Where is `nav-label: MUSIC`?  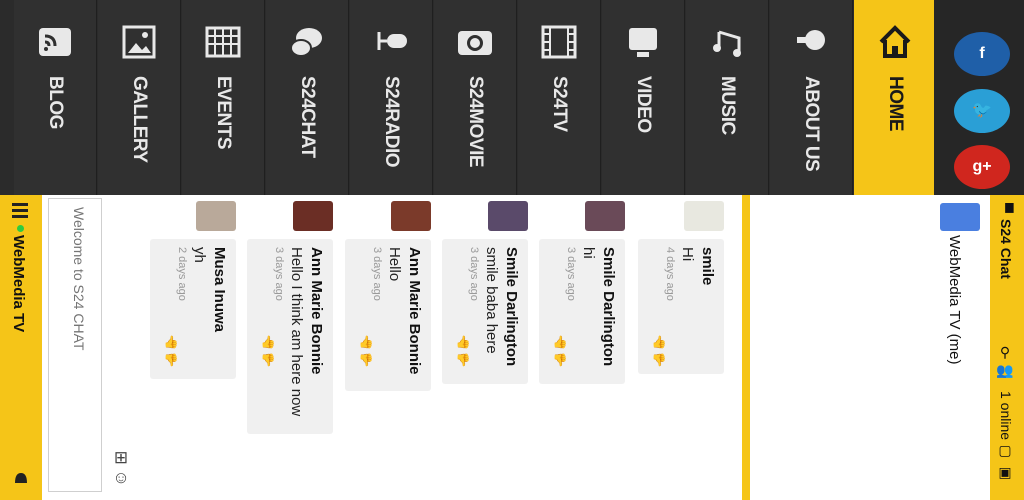
nav-label: MUSIC is located at coordinates (727, 105).